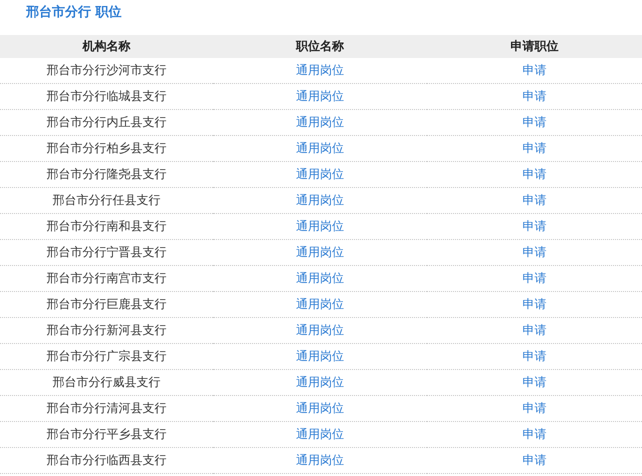  I want to click on branch-name: 邢台市分行沙河市支行, so click(106, 70).